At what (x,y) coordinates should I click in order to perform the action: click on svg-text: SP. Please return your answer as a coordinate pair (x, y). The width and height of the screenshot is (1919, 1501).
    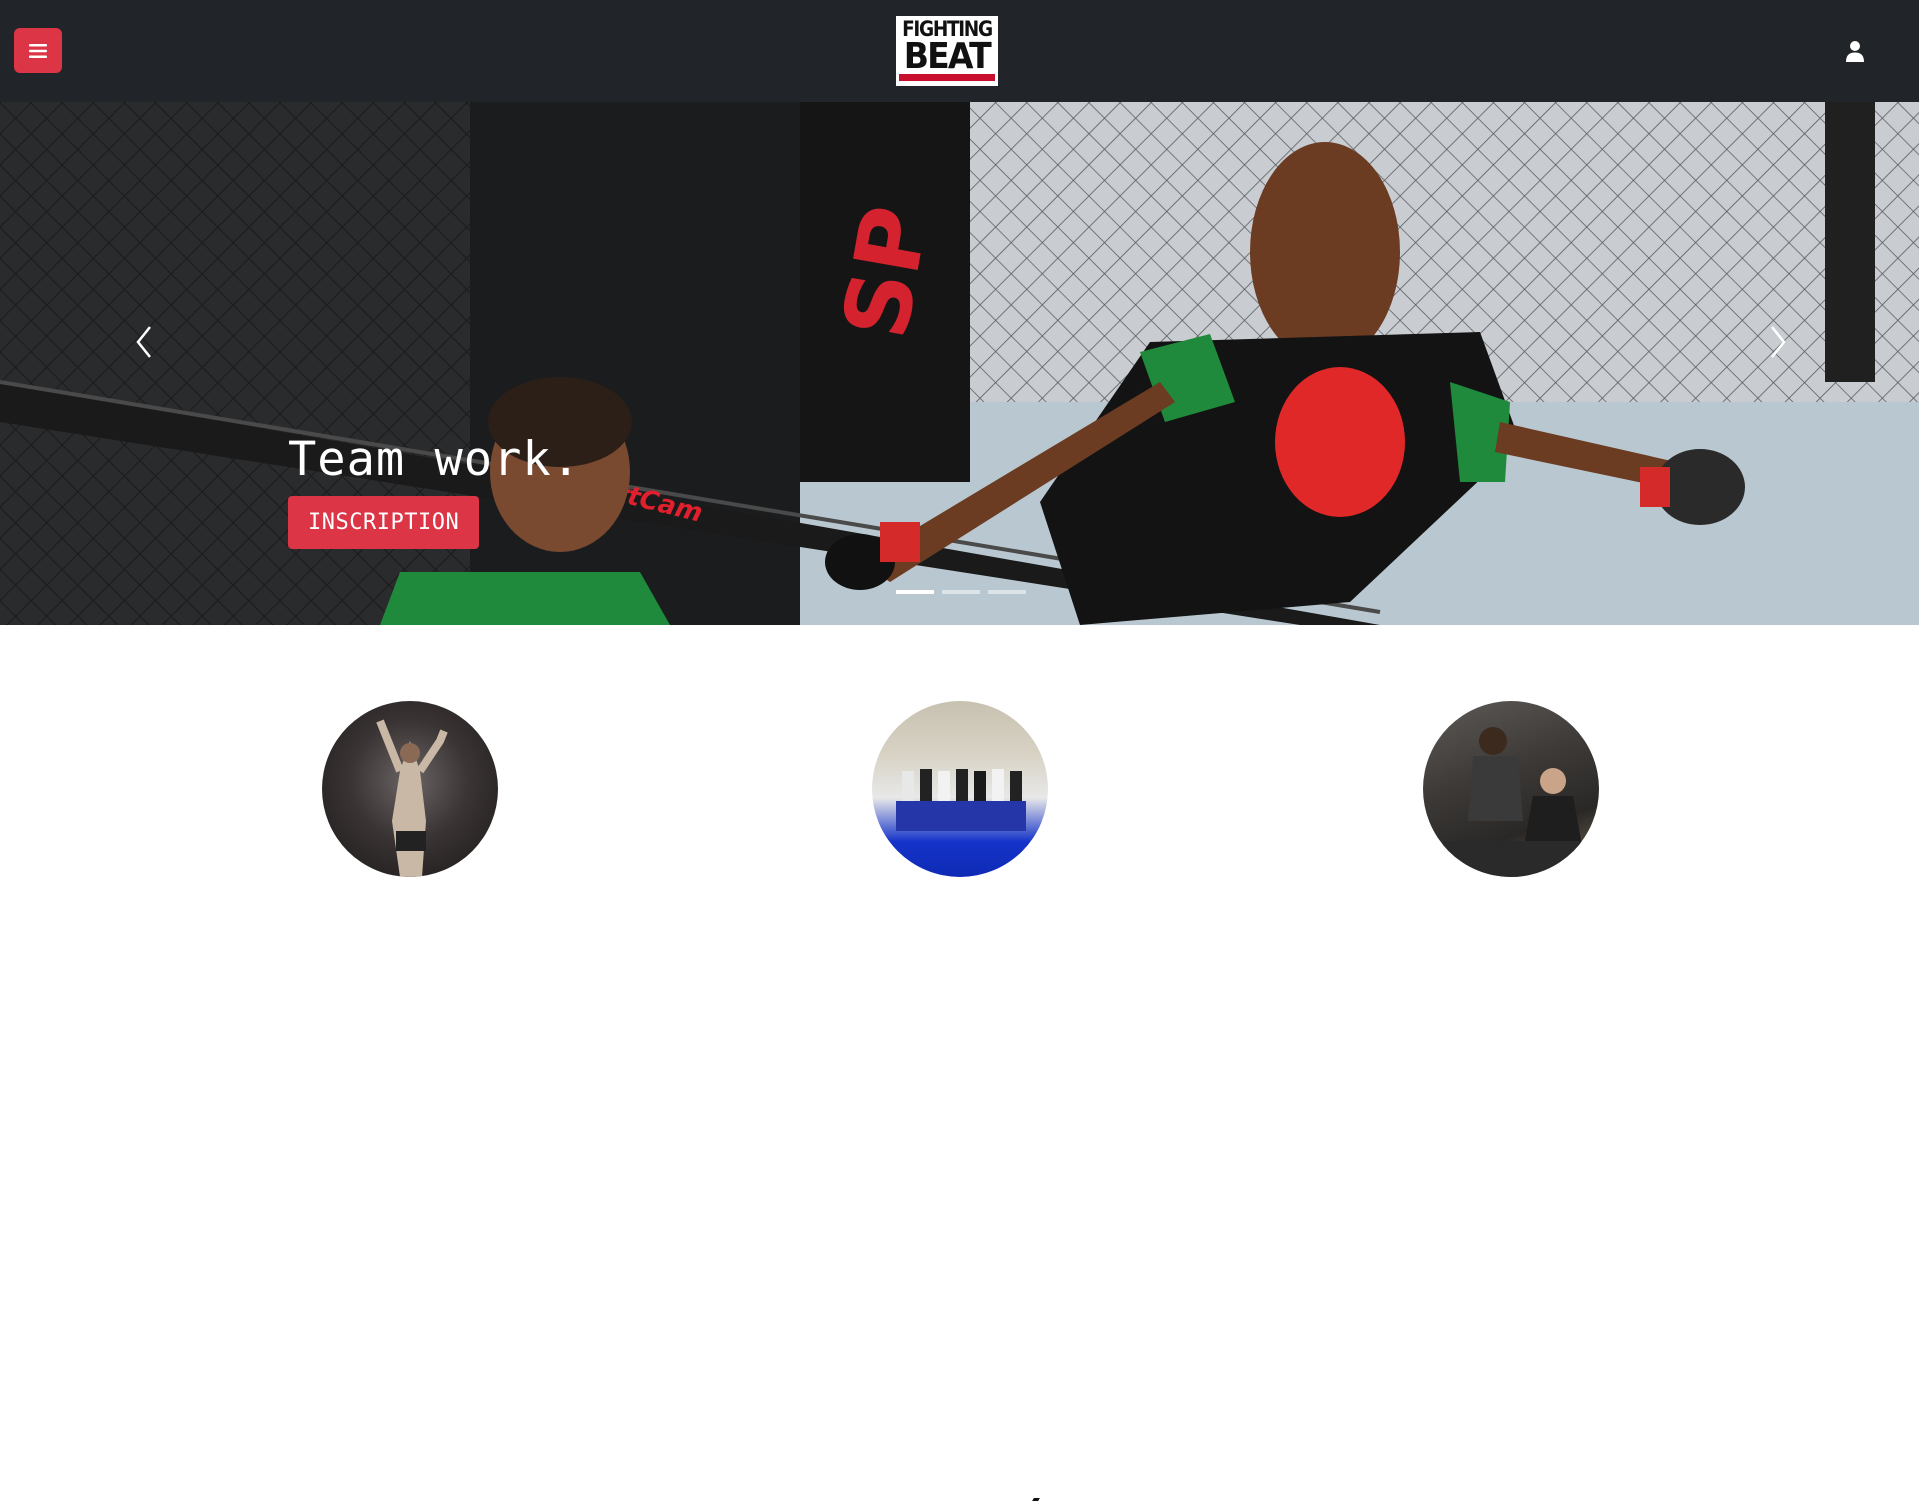
    Looking at the image, I should click on (886, 272).